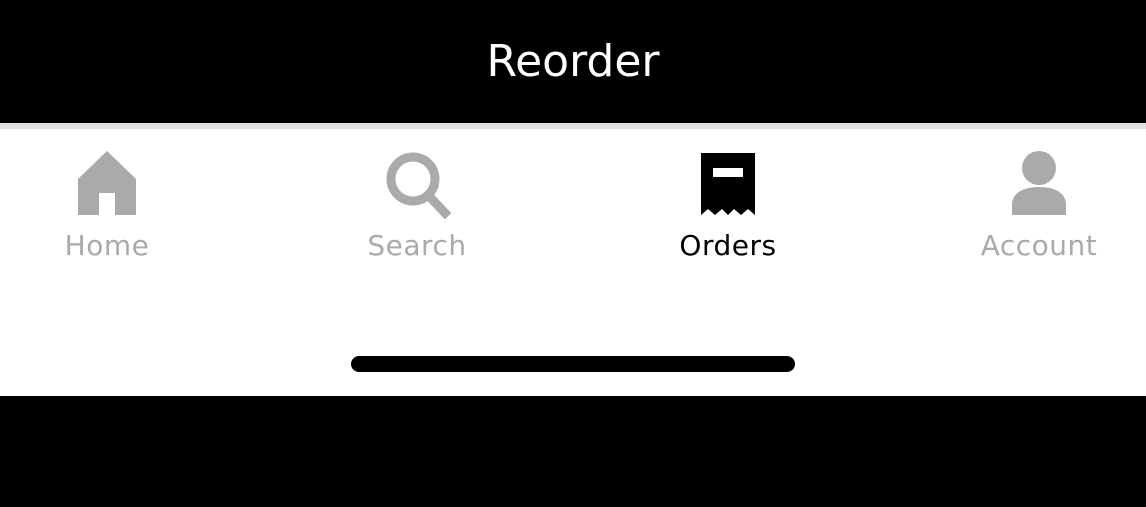 The height and width of the screenshot is (507, 1146). Describe the element at coordinates (728, 184) in the screenshot. I see `receipt-icon` at that location.